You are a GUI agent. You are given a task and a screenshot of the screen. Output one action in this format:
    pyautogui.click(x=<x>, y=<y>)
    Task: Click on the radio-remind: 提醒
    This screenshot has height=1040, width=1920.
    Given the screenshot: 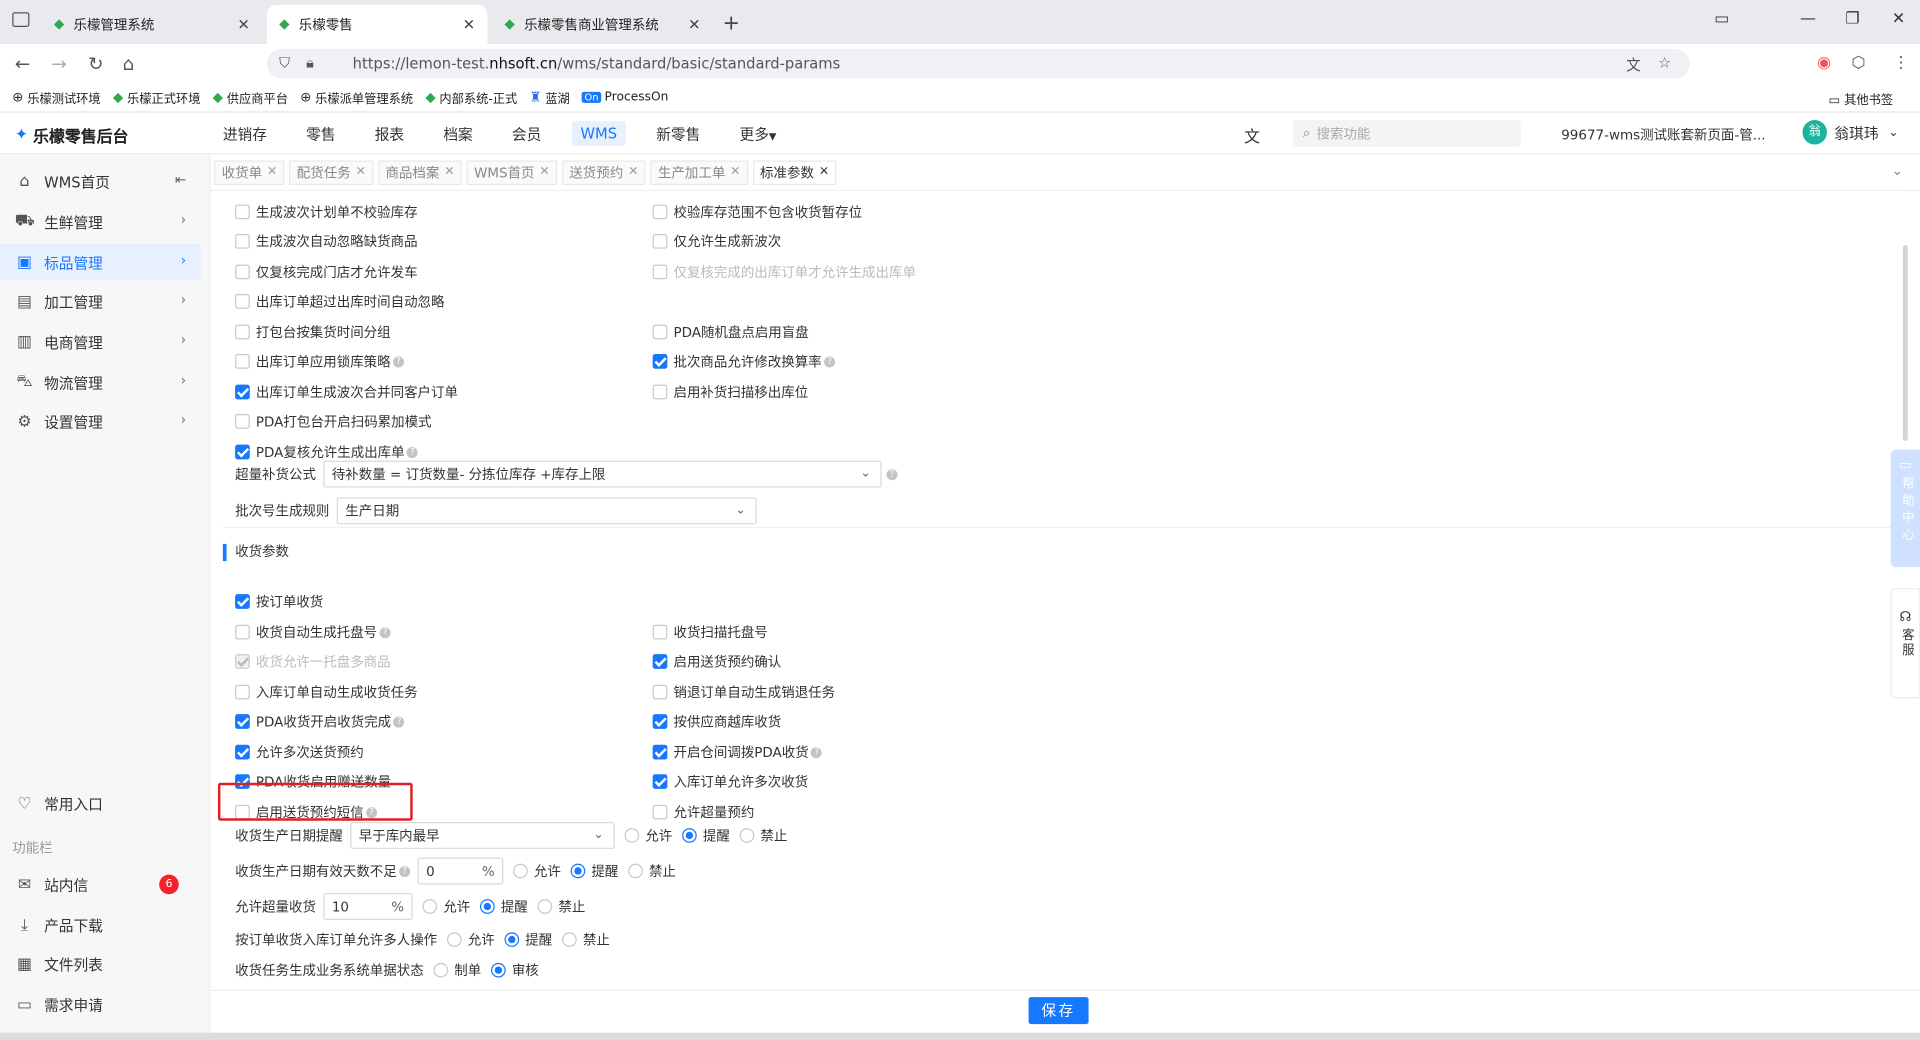 What is the action you would take?
    pyautogui.click(x=706, y=836)
    